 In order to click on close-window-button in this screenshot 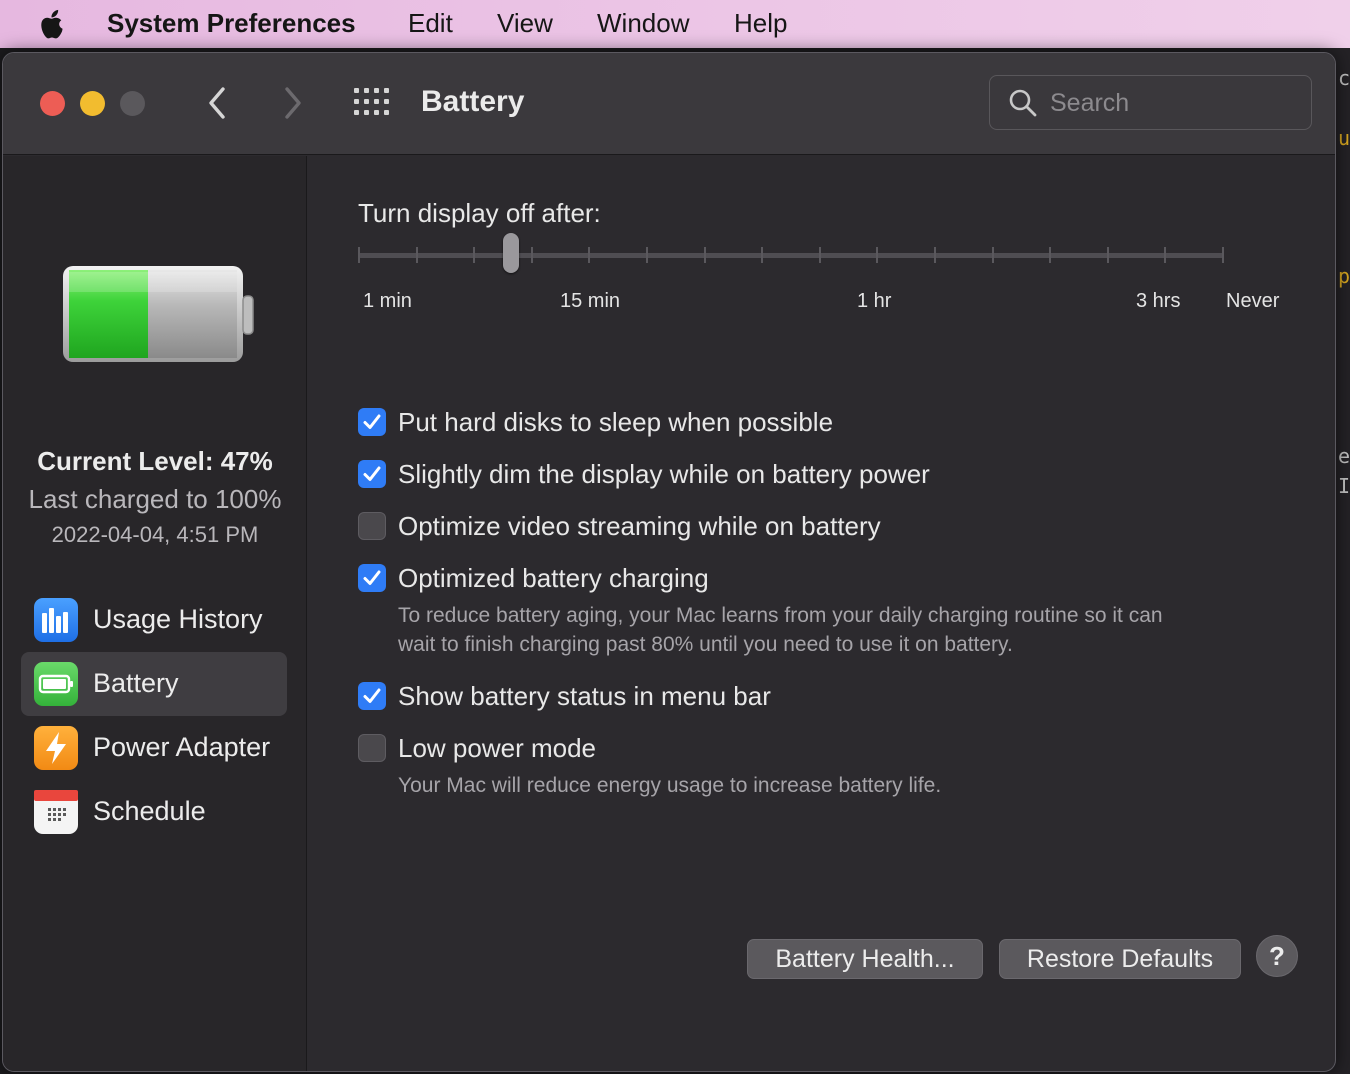, I will do `click(52, 103)`.